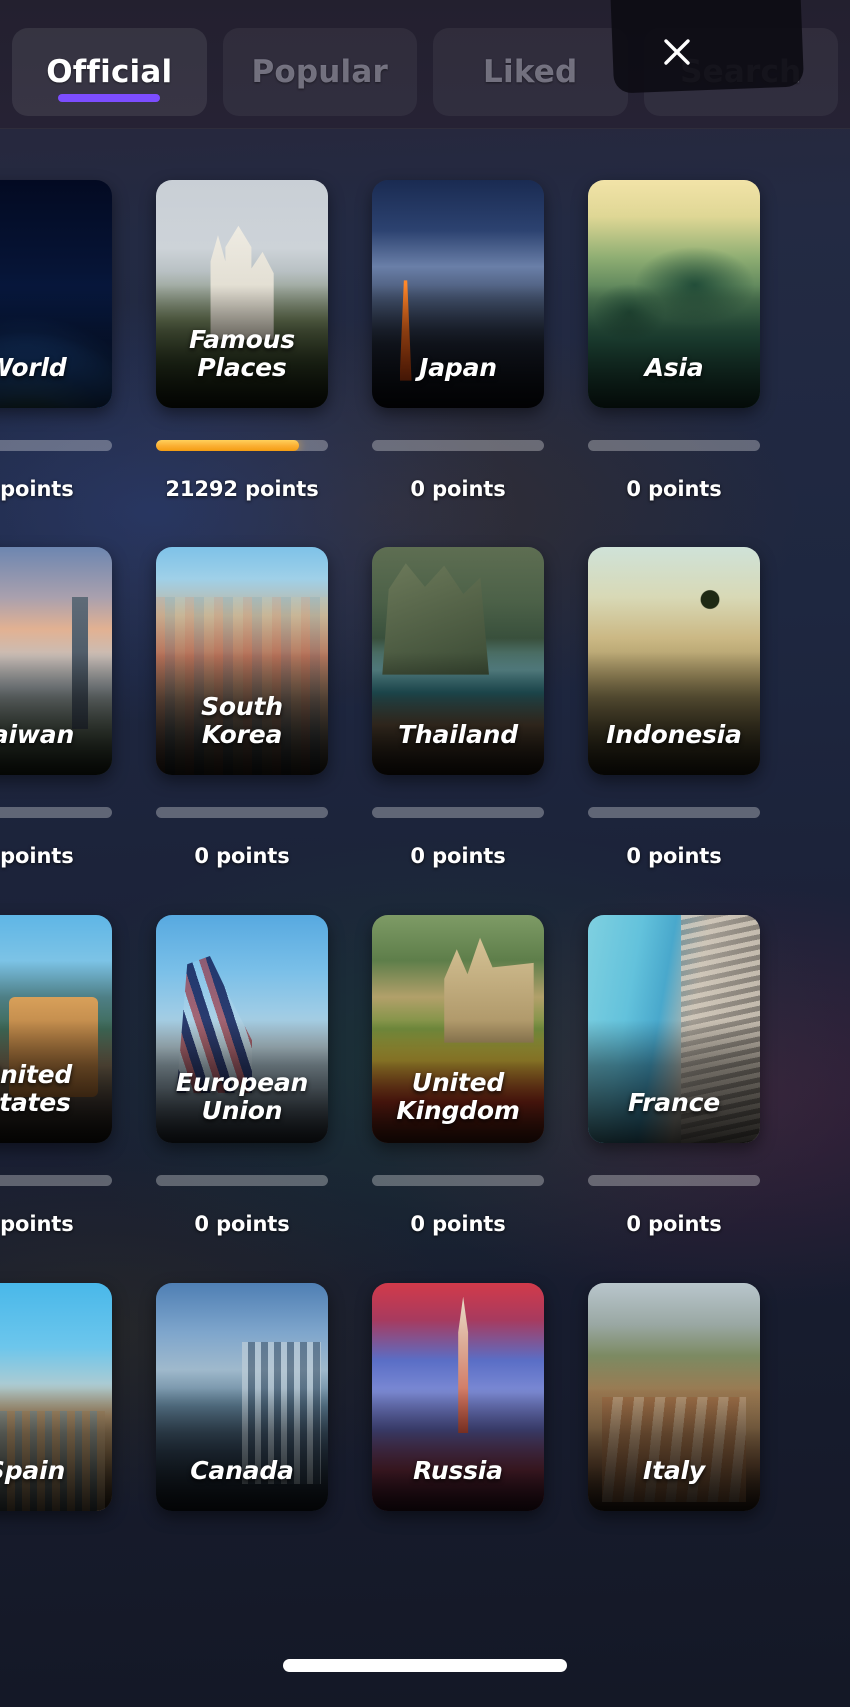  I want to click on tab-official-label: Official, so click(109, 72).